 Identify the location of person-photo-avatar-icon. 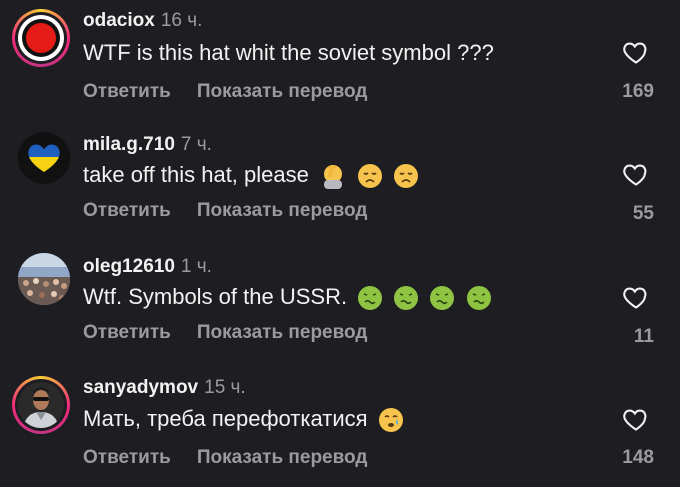
(41, 405).